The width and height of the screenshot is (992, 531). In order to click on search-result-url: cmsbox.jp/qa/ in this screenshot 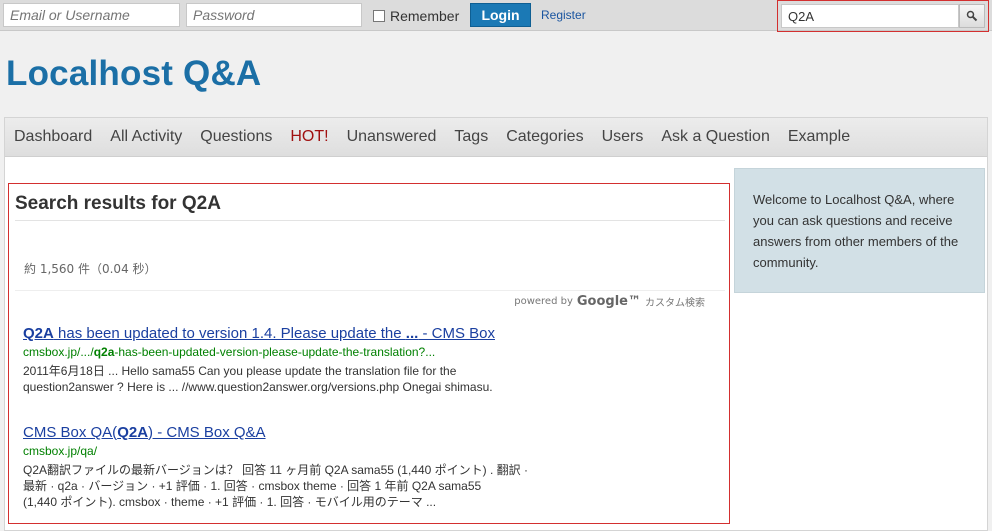, I will do `click(60, 451)`.